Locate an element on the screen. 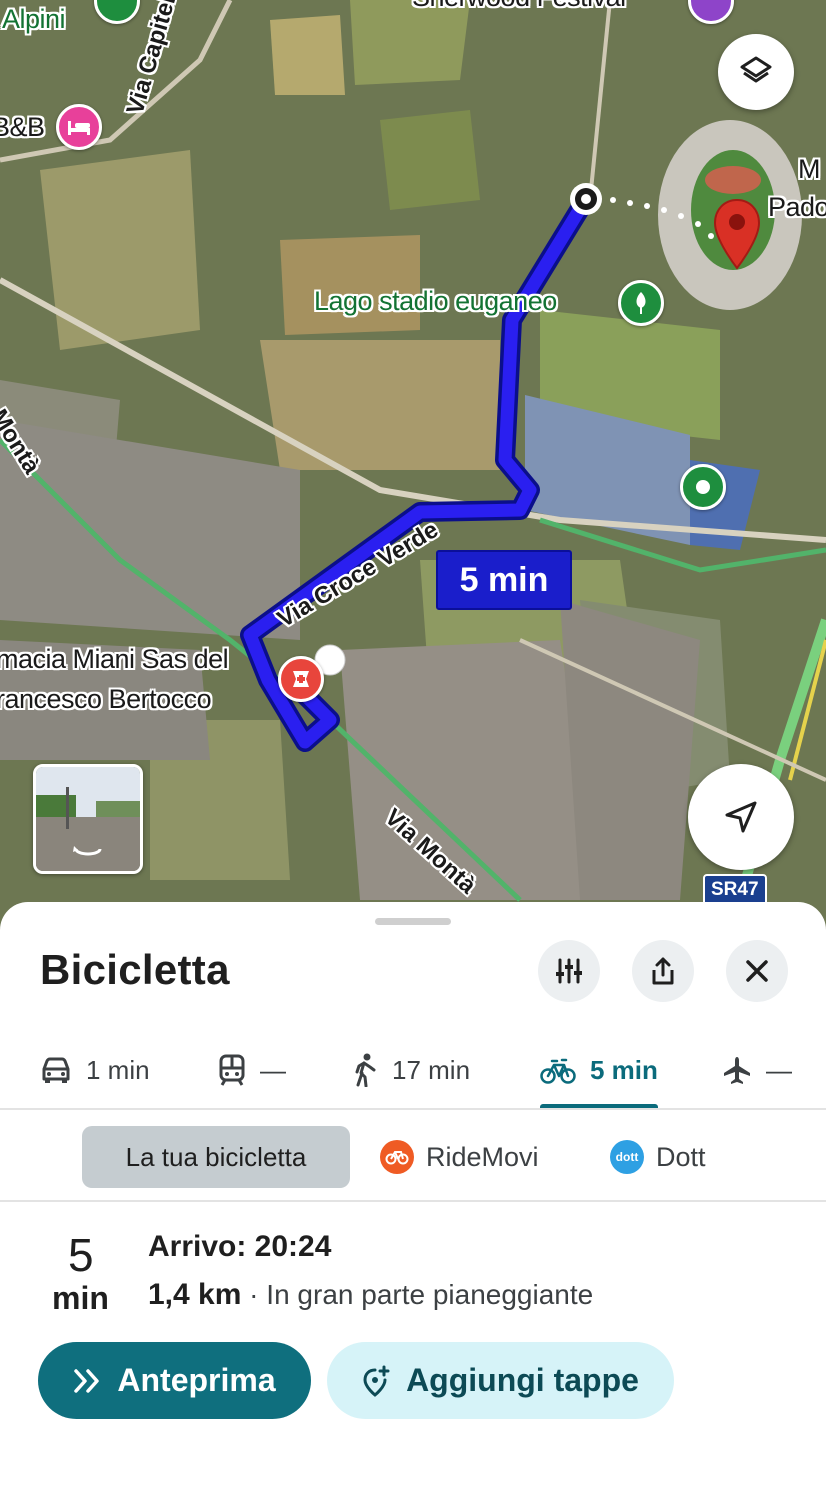 Image resolution: width=826 pixels, height=1500 pixels. provider-ridemovi: RideMovi is located at coordinates (459, 1157).